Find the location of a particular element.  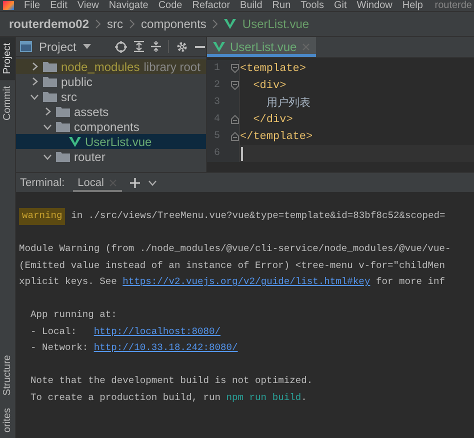

code-tag: <template> is located at coordinates (273, 68).